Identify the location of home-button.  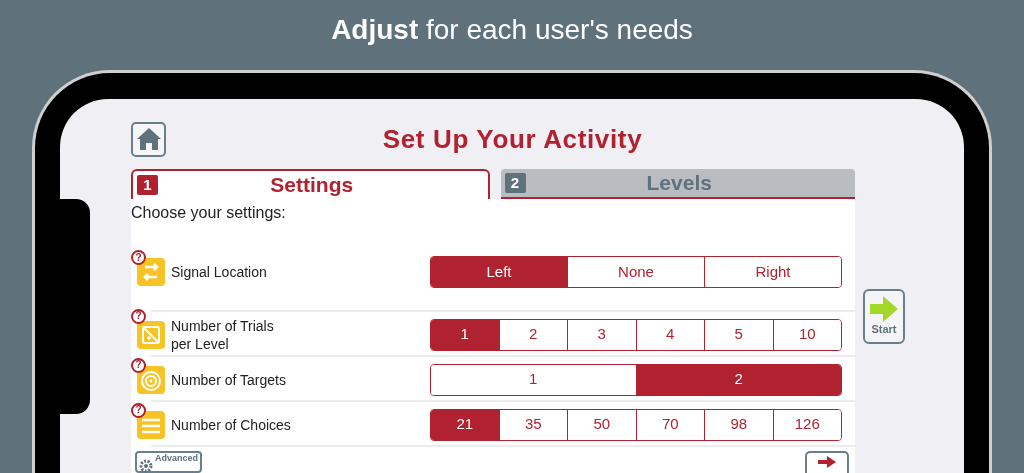
(148, 139).